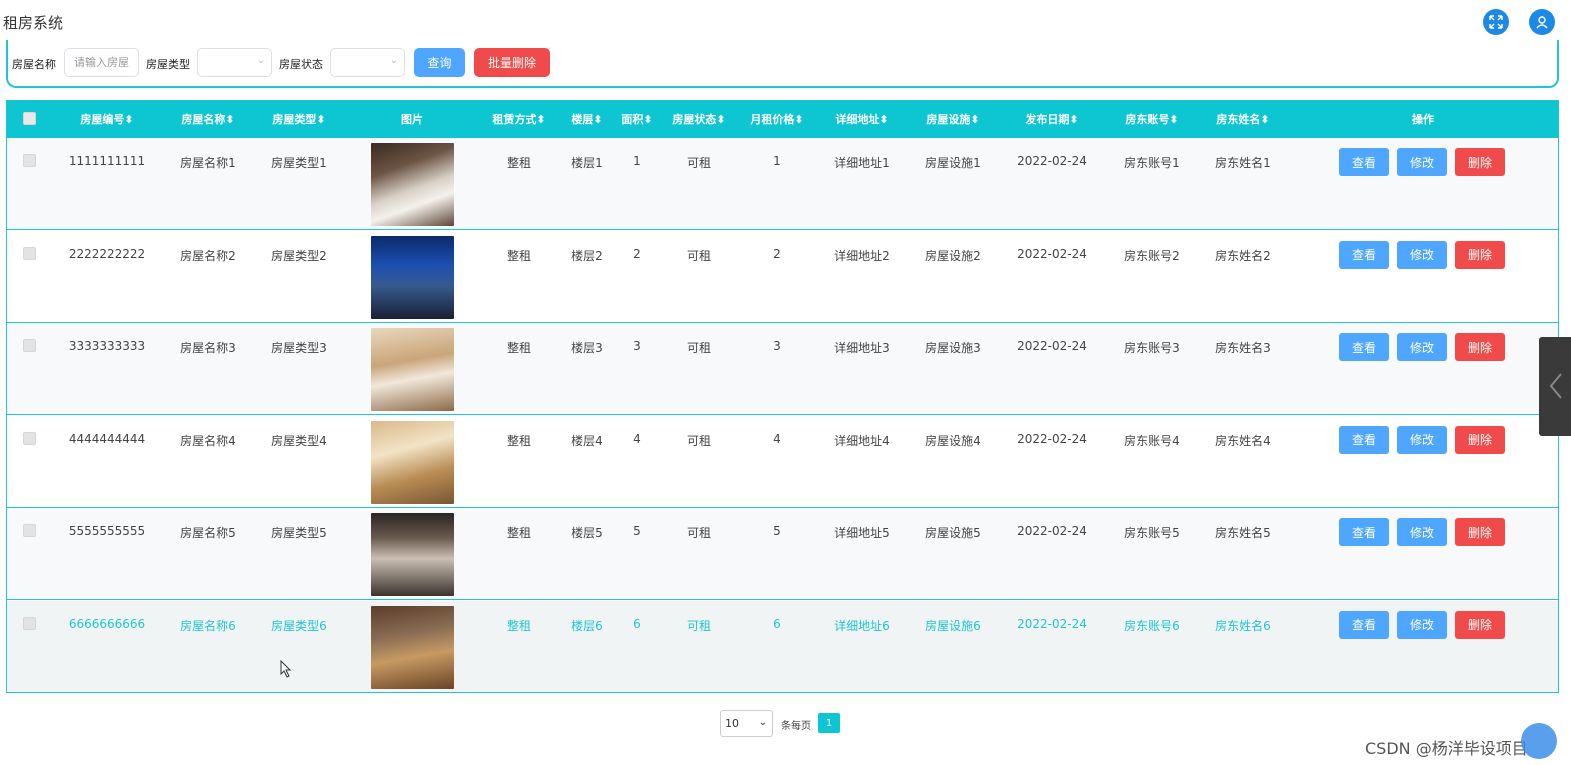 The image size is (1571, 765). I want to click on cell-area: 4, so click(637, 438).